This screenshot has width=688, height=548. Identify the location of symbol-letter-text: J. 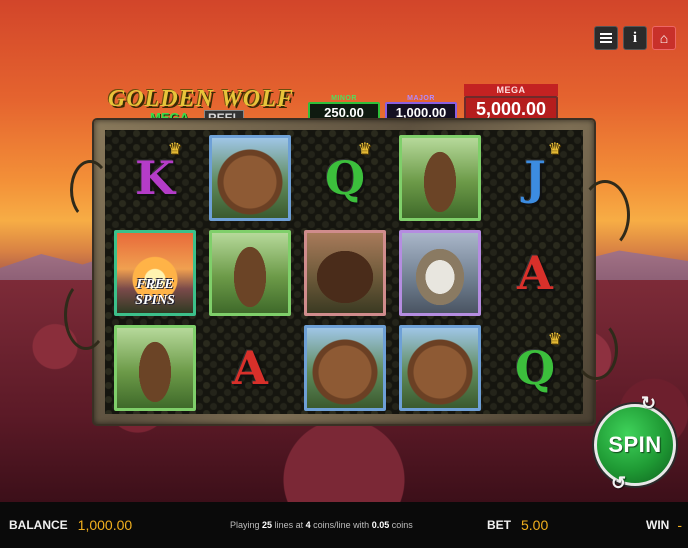
(535, 178).